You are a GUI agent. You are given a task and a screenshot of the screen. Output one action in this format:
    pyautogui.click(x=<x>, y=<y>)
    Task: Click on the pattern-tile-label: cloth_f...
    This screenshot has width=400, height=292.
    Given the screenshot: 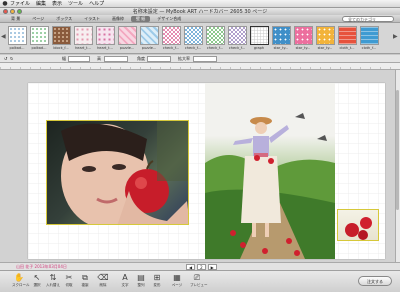 What is the action you would take?
    pyautogui.click(x=369, y=48)
    